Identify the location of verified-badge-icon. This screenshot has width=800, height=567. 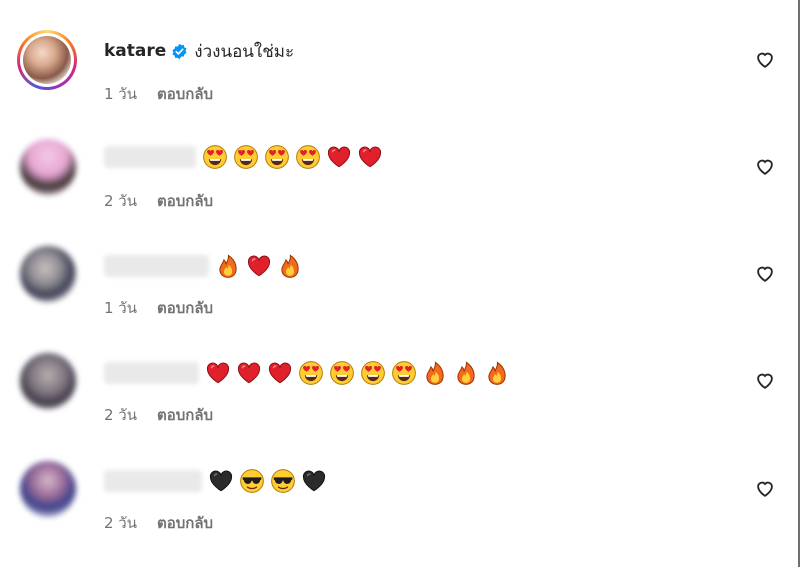
(179, 51).